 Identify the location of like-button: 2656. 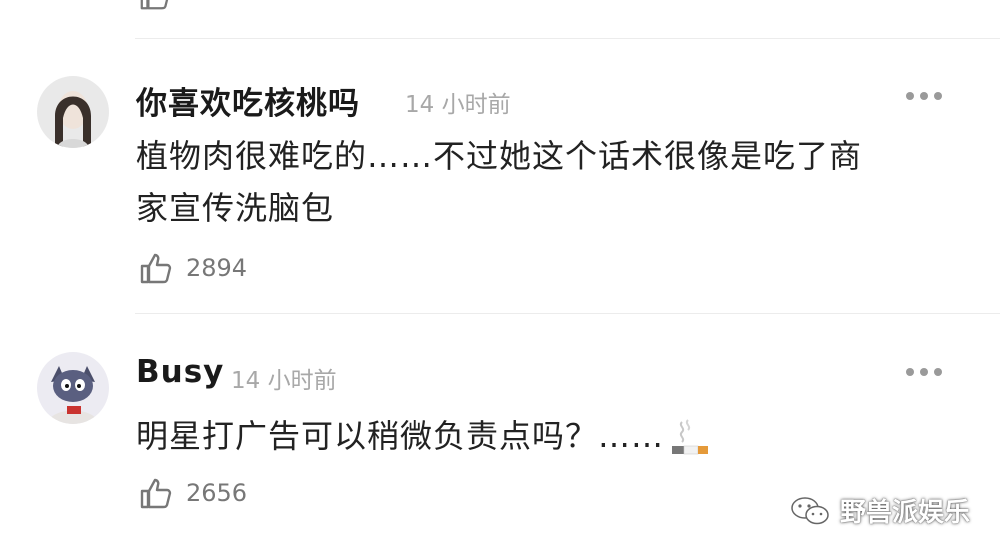
(192, 493).